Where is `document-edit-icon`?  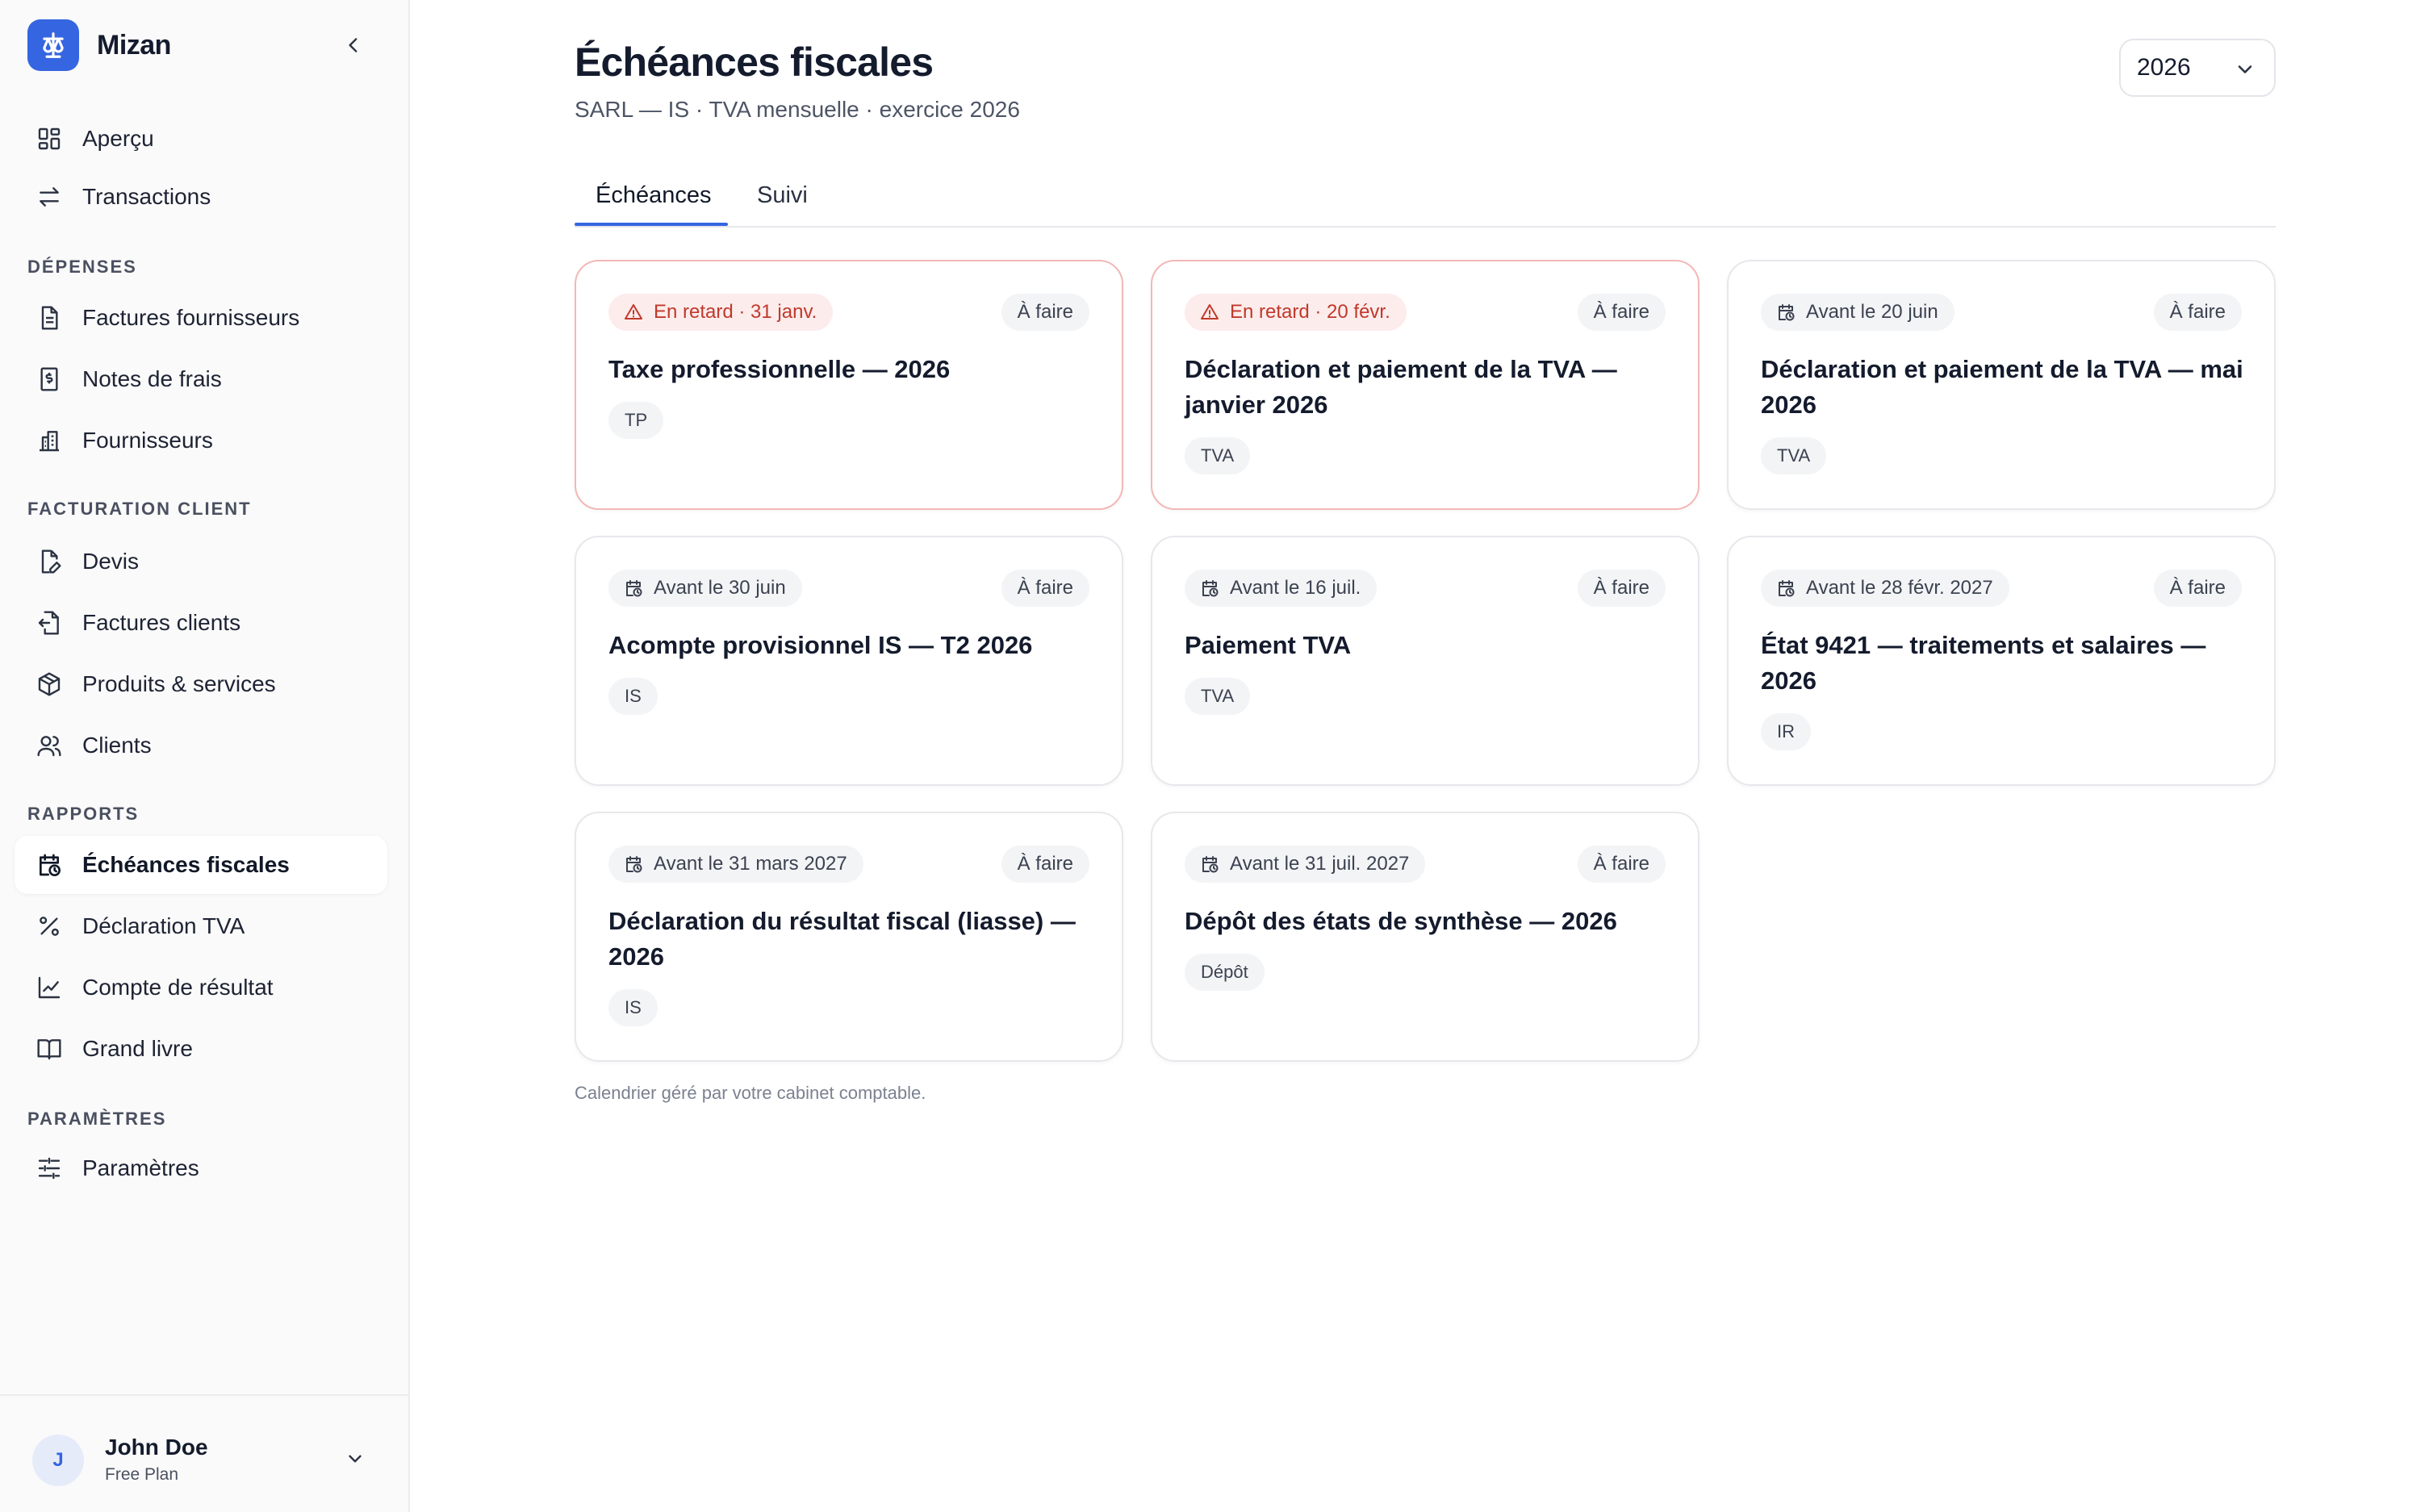
document-edit-icon is located at coordinates (49, 561).